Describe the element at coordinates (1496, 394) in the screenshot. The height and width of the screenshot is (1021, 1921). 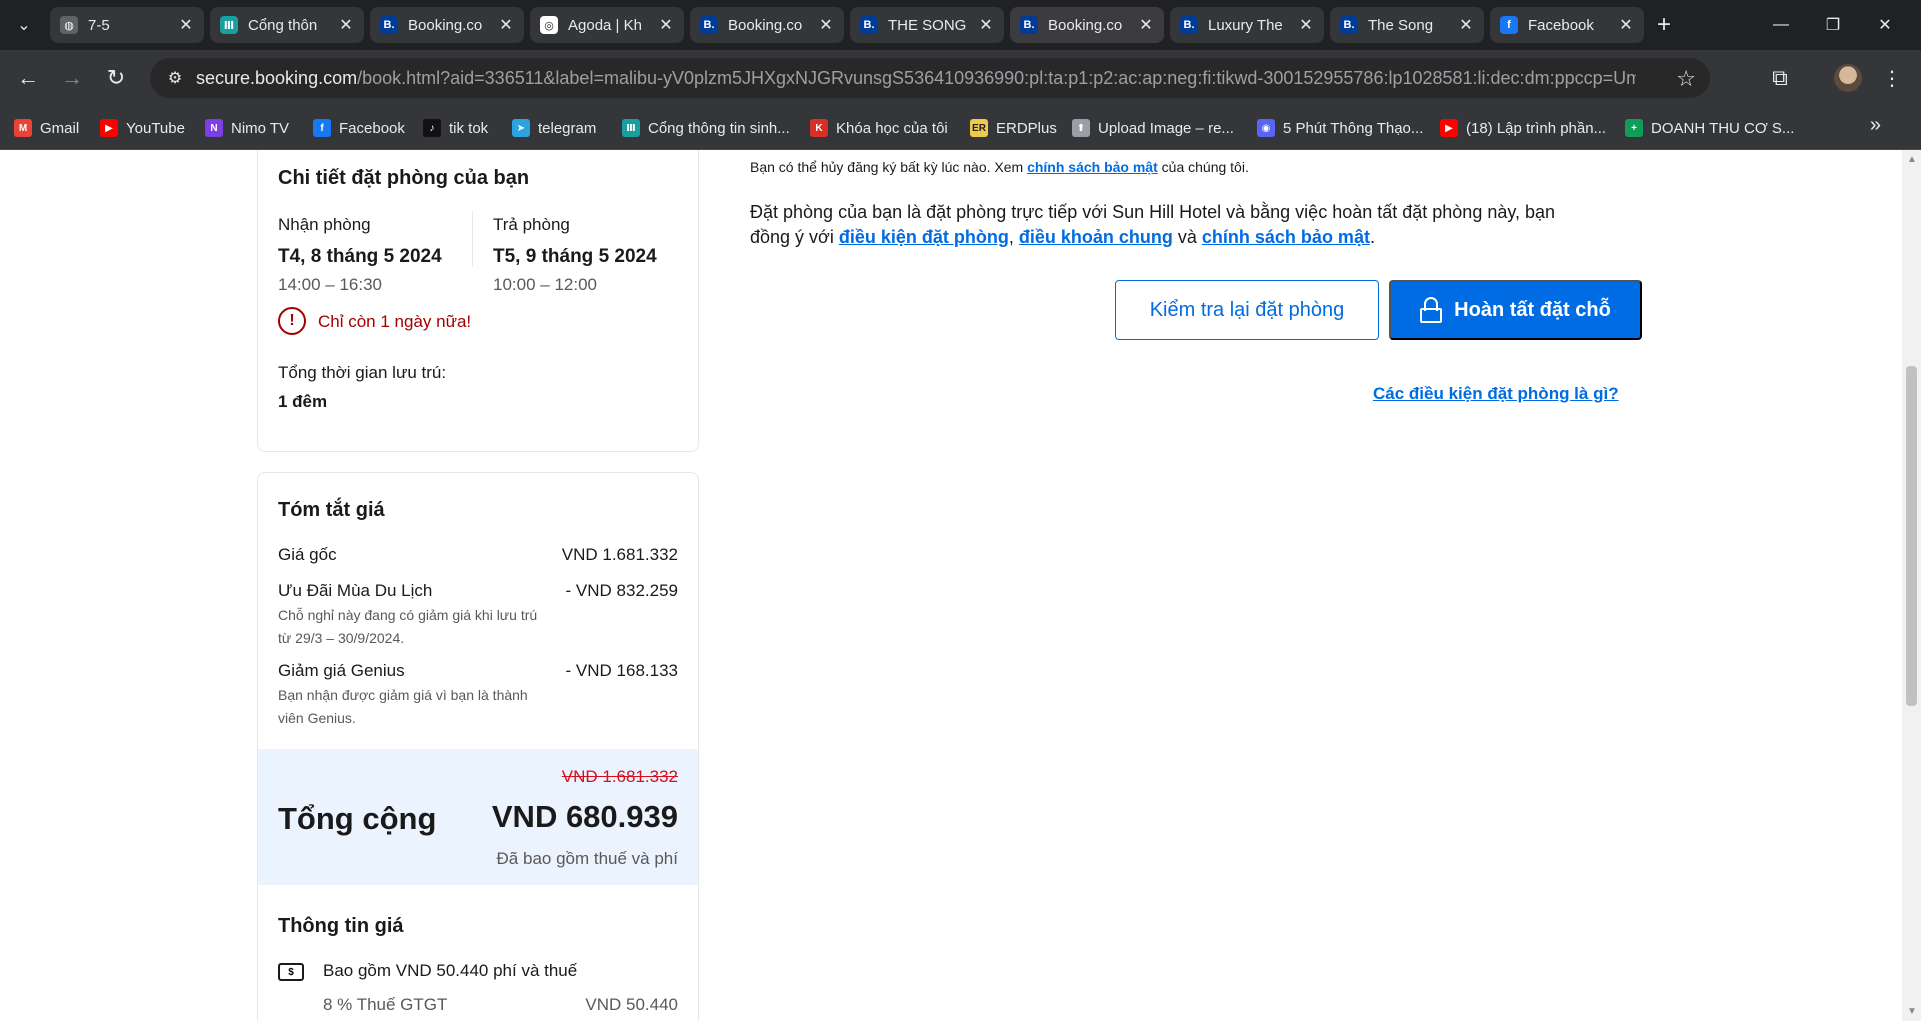
I see `booking-conditions-faq-link: Các điều kiện đặt phòng là gì?` at that location.